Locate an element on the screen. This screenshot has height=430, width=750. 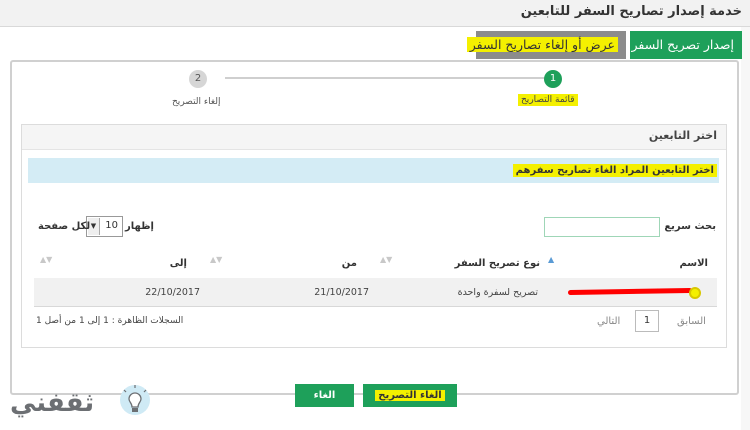
col-header-to: إلى is located at coordinates (178, 263).